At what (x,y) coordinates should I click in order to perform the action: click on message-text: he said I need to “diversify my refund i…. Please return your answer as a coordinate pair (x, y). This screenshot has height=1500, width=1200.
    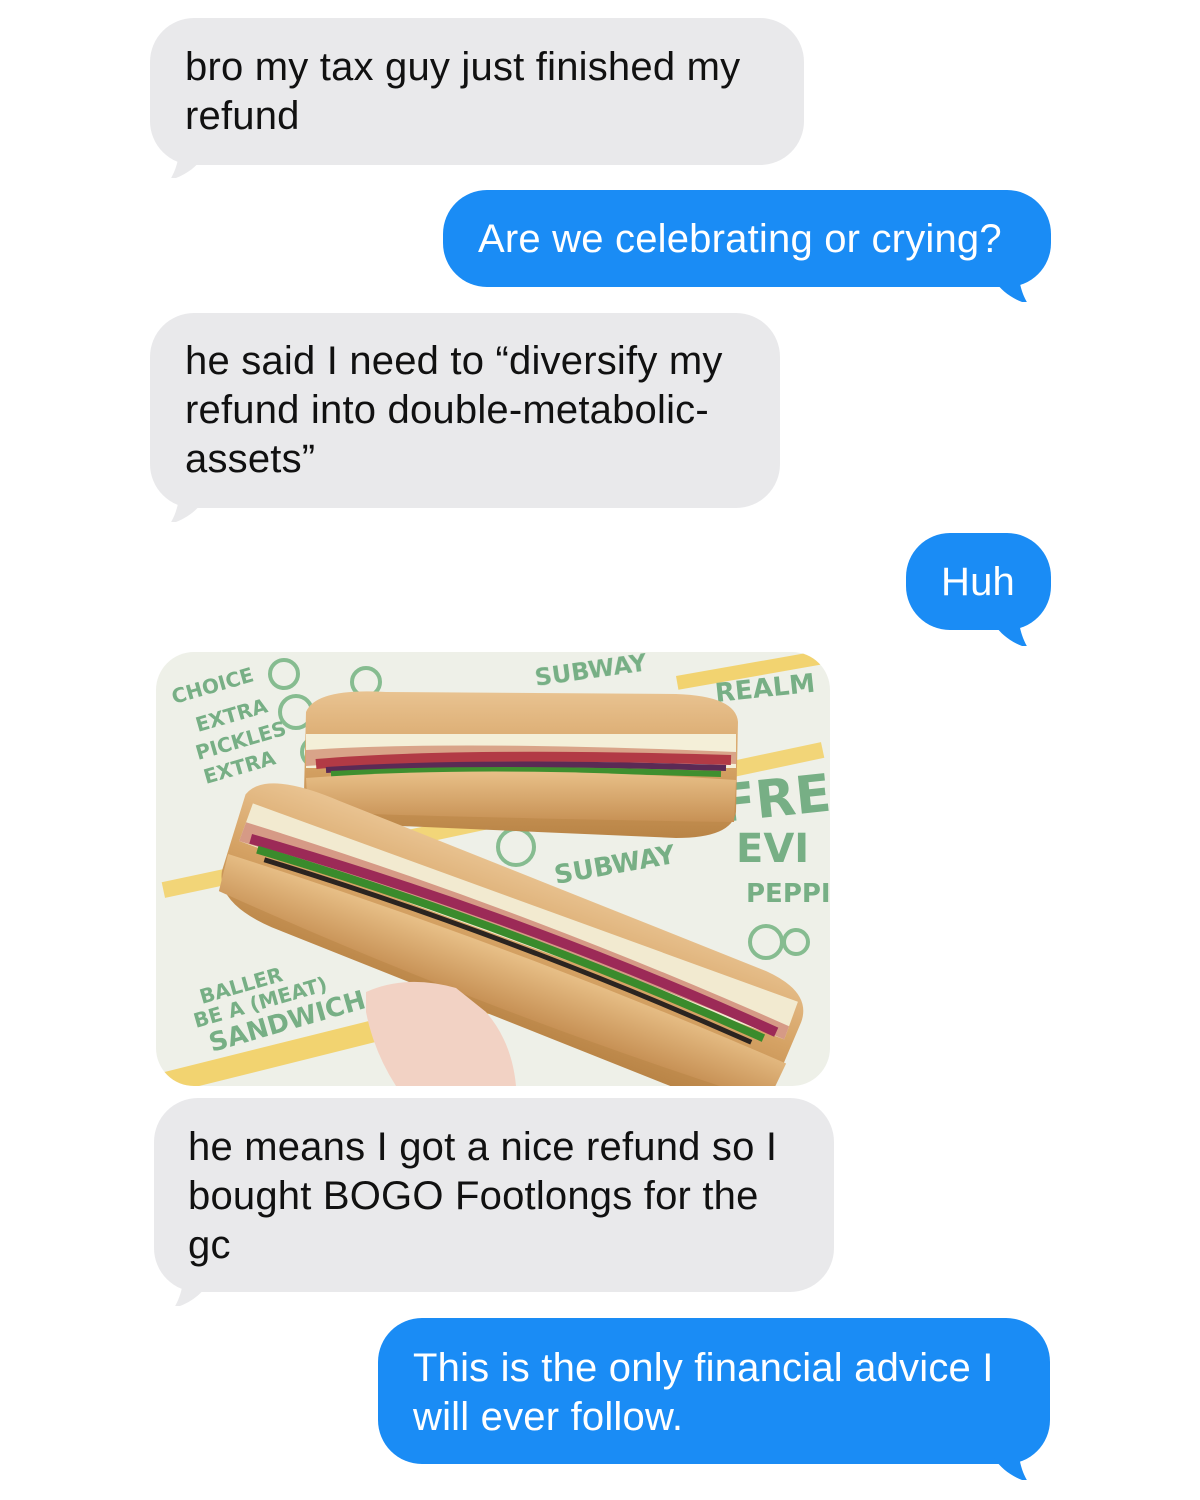
    Looking at the image, I should click on (454, 410).